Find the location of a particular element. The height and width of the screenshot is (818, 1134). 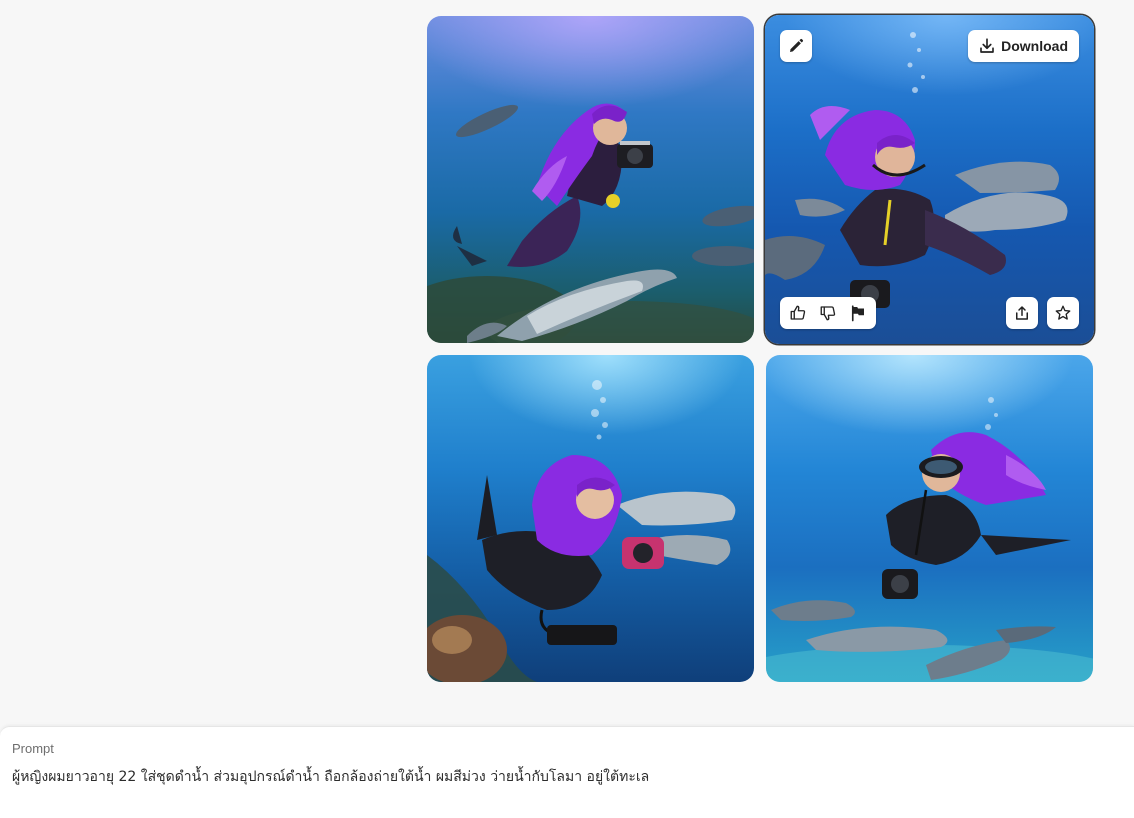

edit-button is located at coordinates (796, 46).